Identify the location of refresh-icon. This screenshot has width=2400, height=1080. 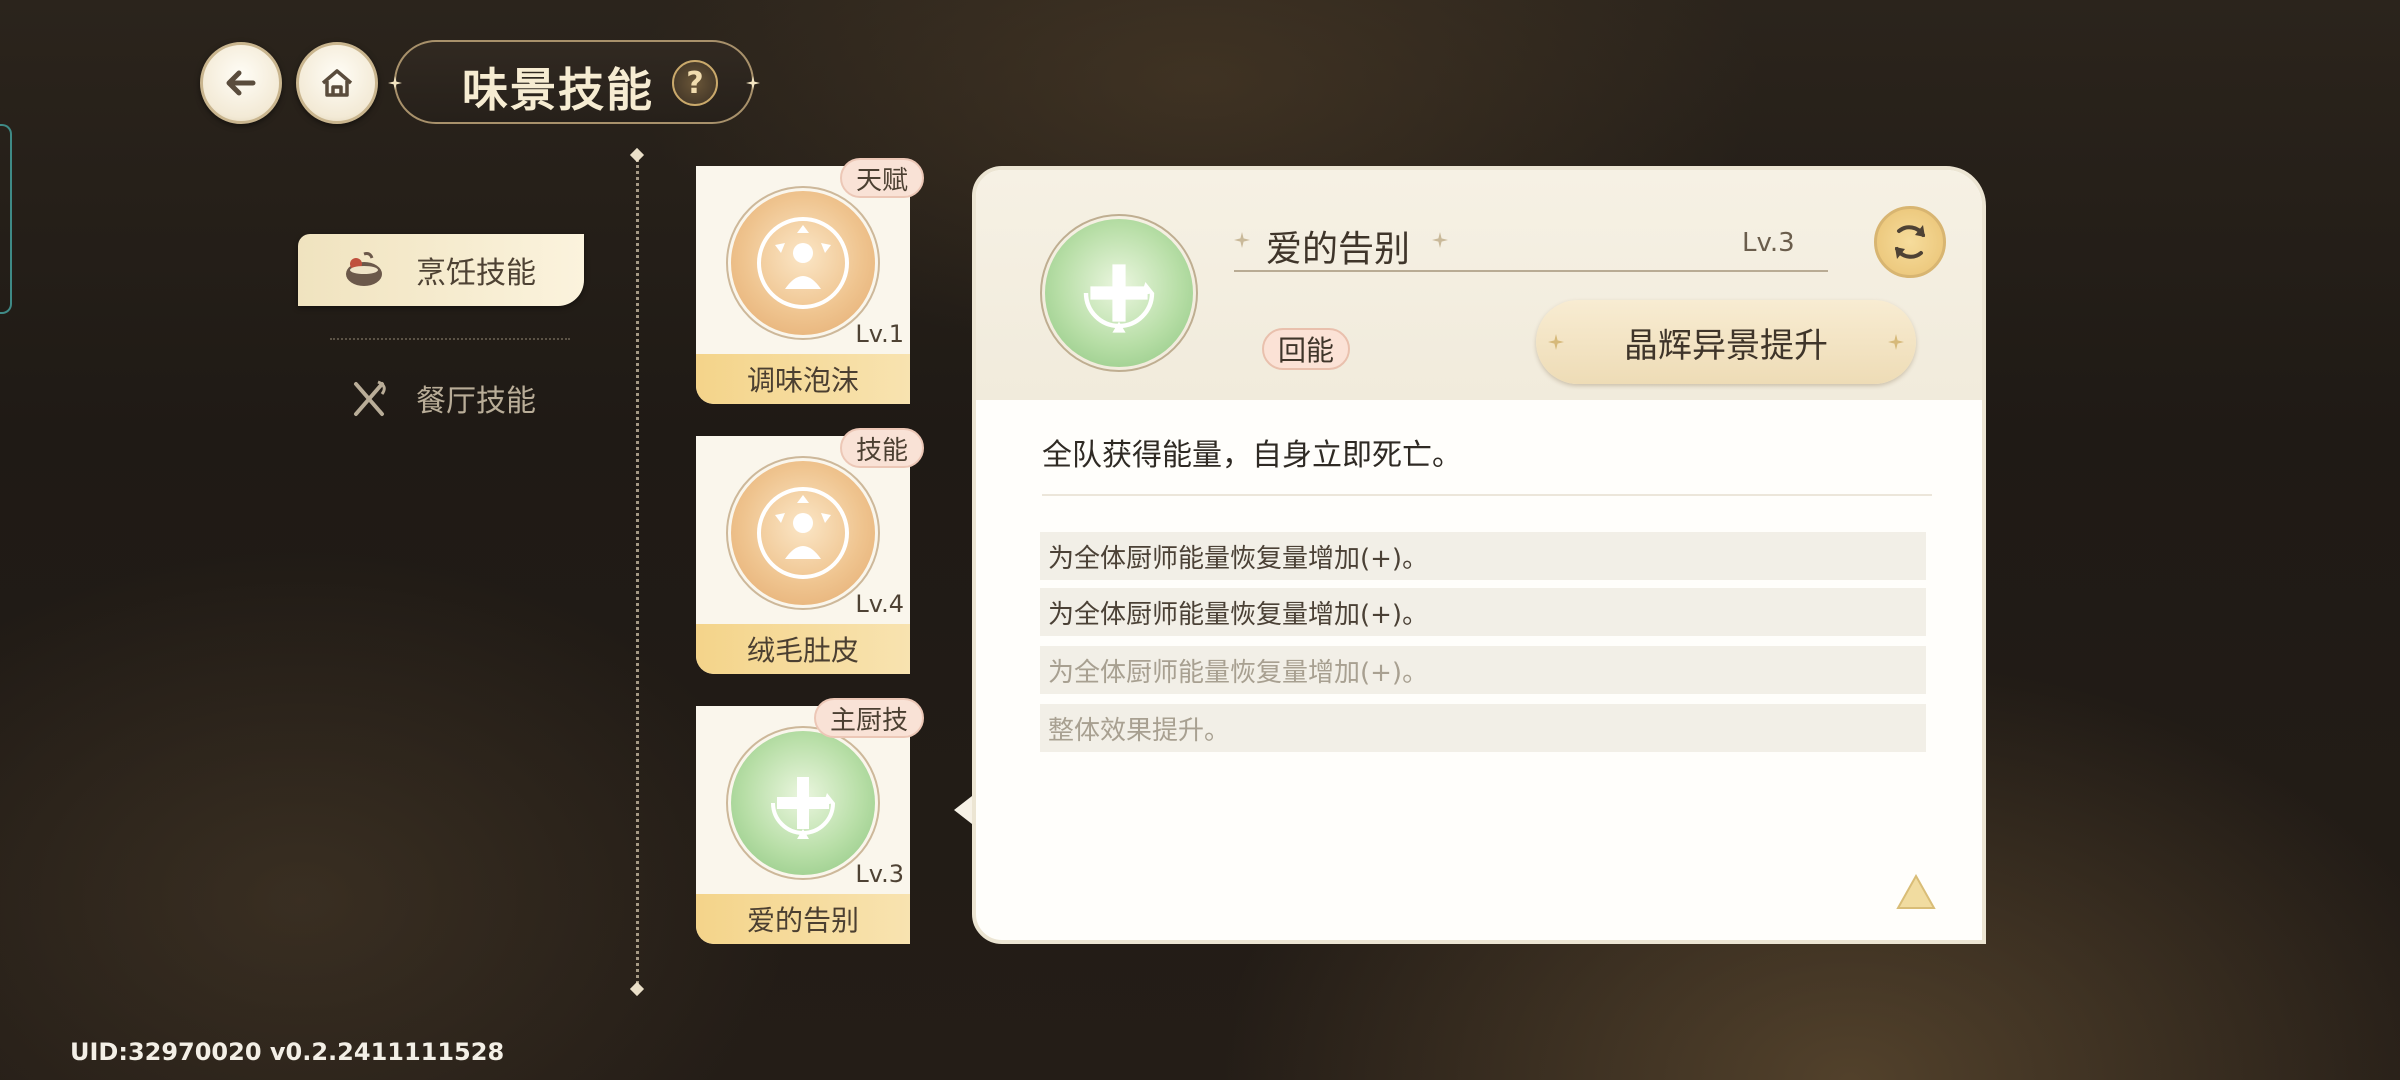
(1910, 242).